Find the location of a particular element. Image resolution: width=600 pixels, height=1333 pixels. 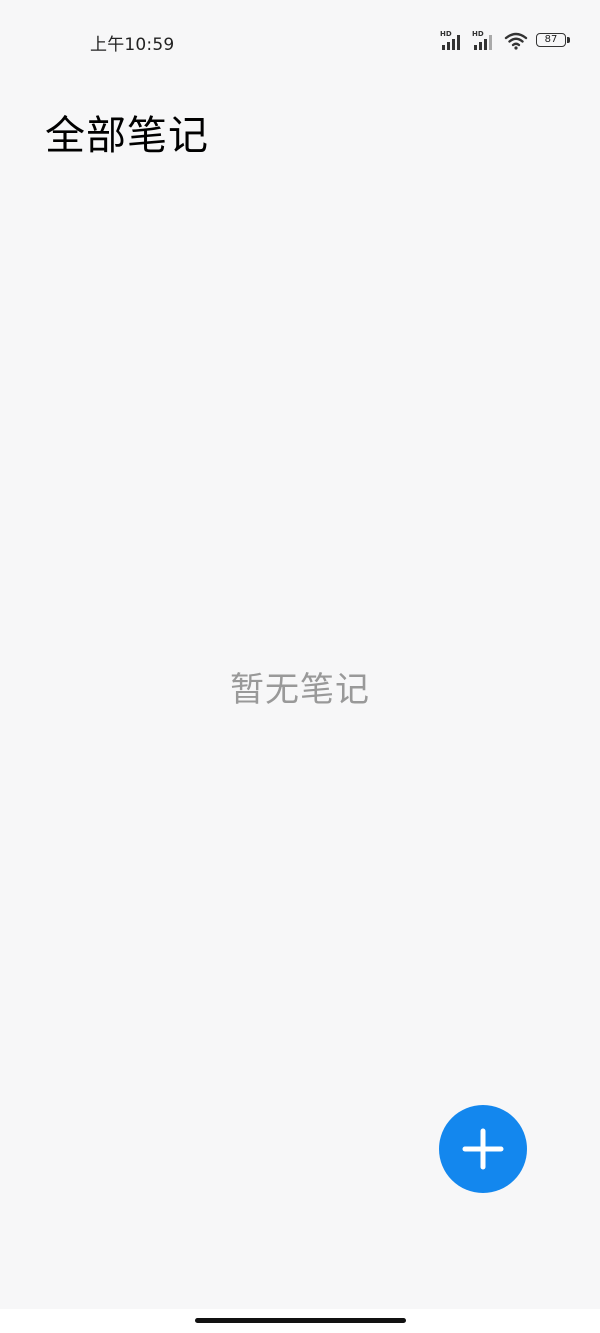

home-indicator is located at coordinates (300, 1320).